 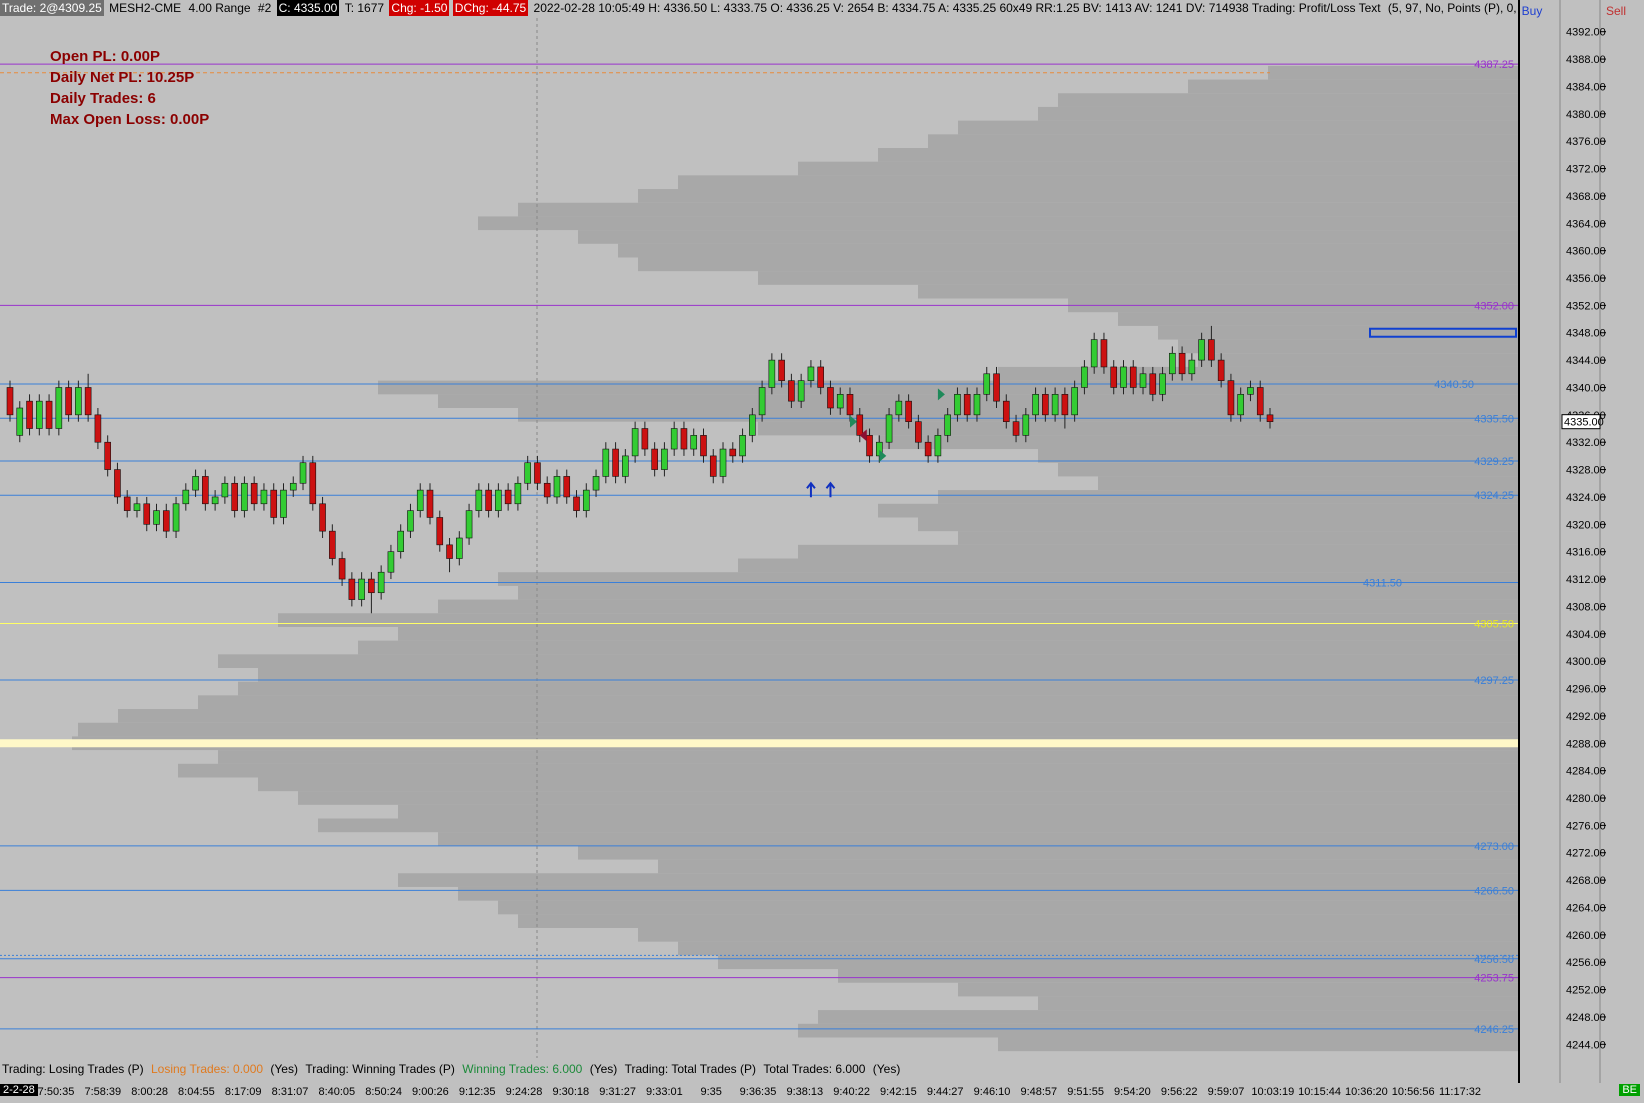 What do you see at coordinates (522, 1069) in the screenshot?
I see `winning-trades-value: Winning Trades: 6.000` at bounding box center [522, 1069].